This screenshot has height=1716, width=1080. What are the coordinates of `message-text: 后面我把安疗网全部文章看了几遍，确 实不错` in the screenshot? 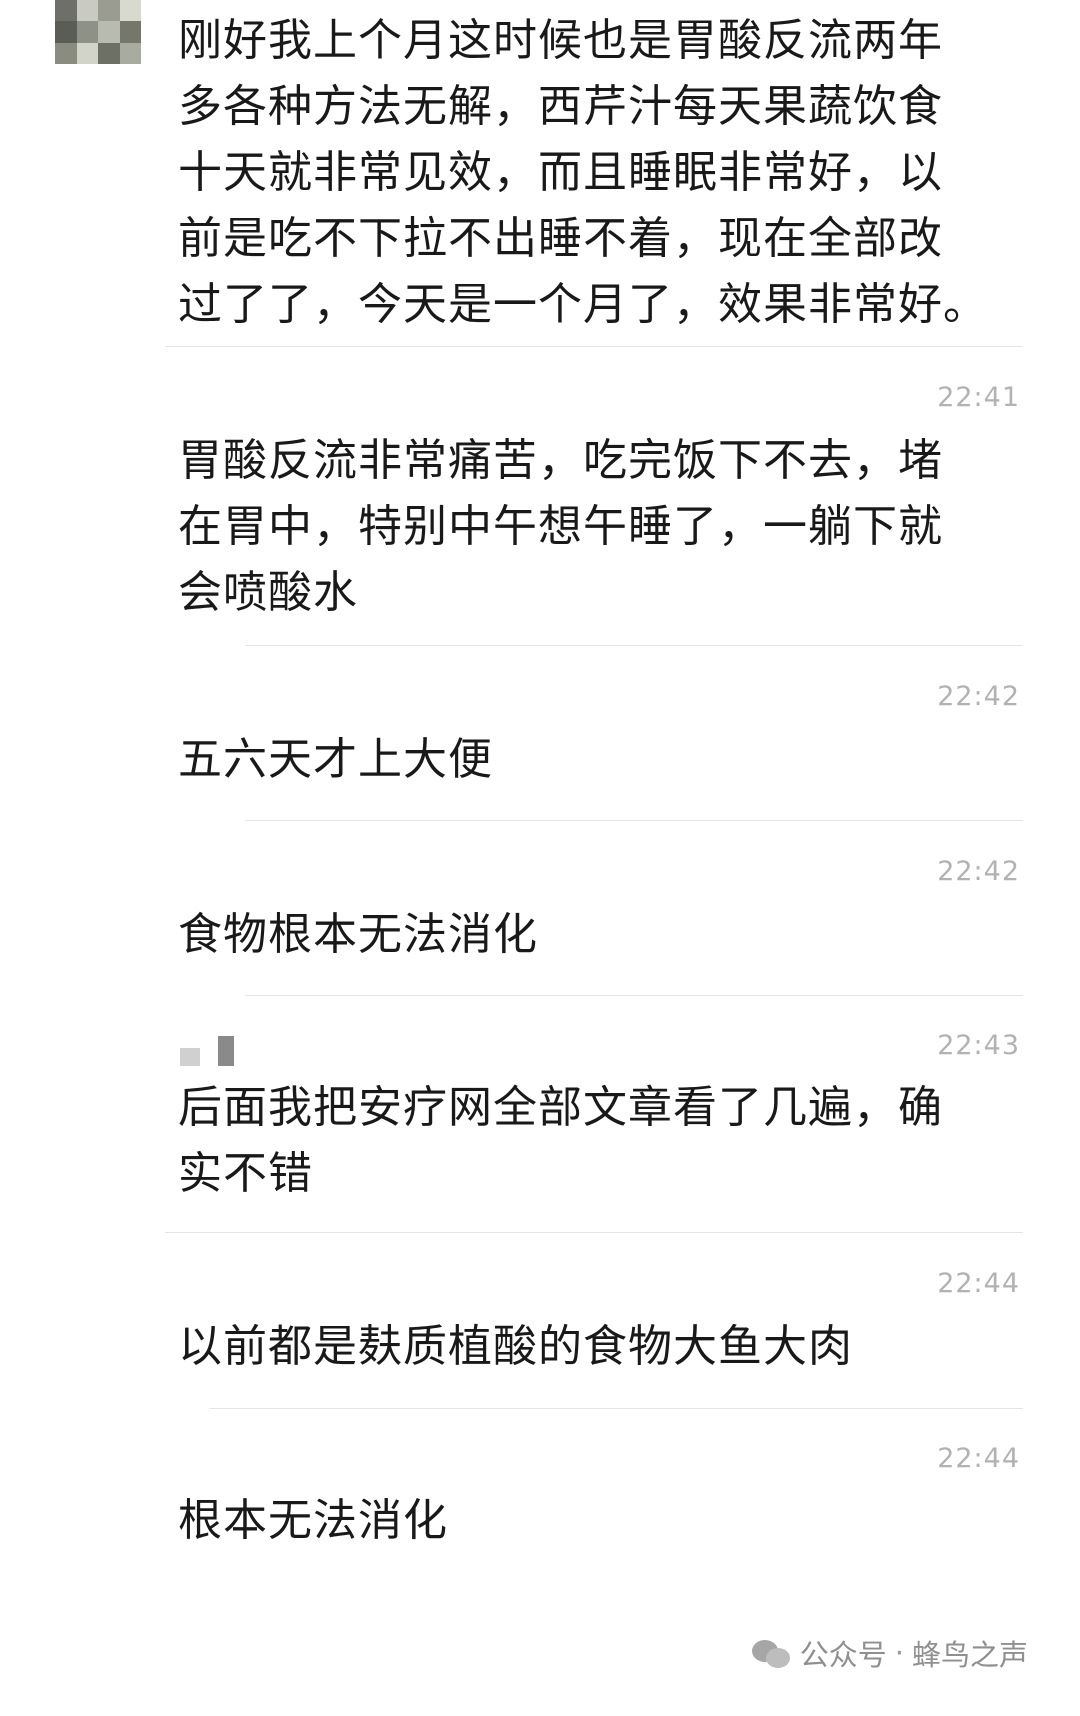 It's located at (560, 1140).